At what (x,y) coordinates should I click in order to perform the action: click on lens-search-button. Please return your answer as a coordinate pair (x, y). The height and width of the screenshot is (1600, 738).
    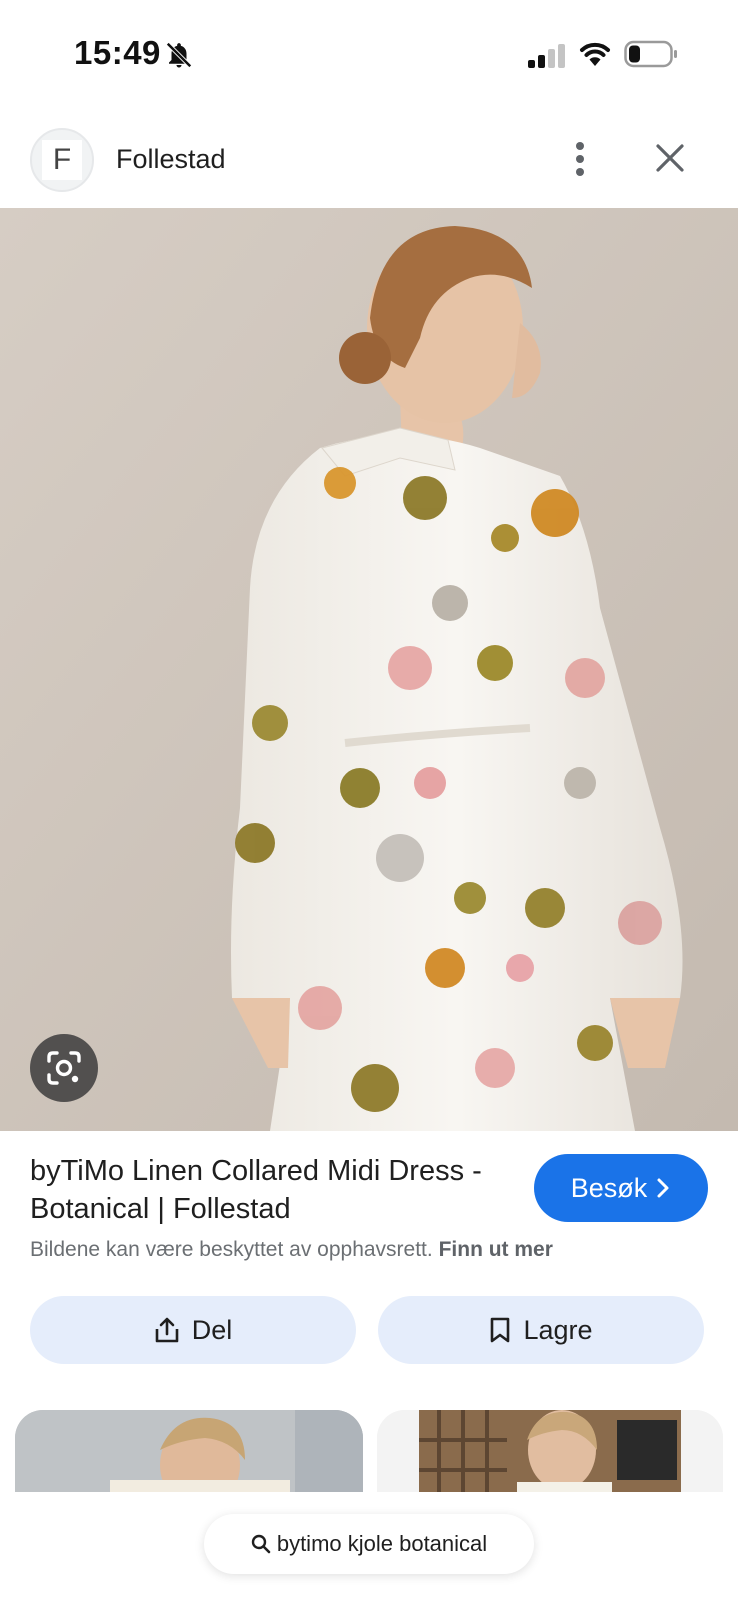
    Looking at the image, I should click on (64, 1068).